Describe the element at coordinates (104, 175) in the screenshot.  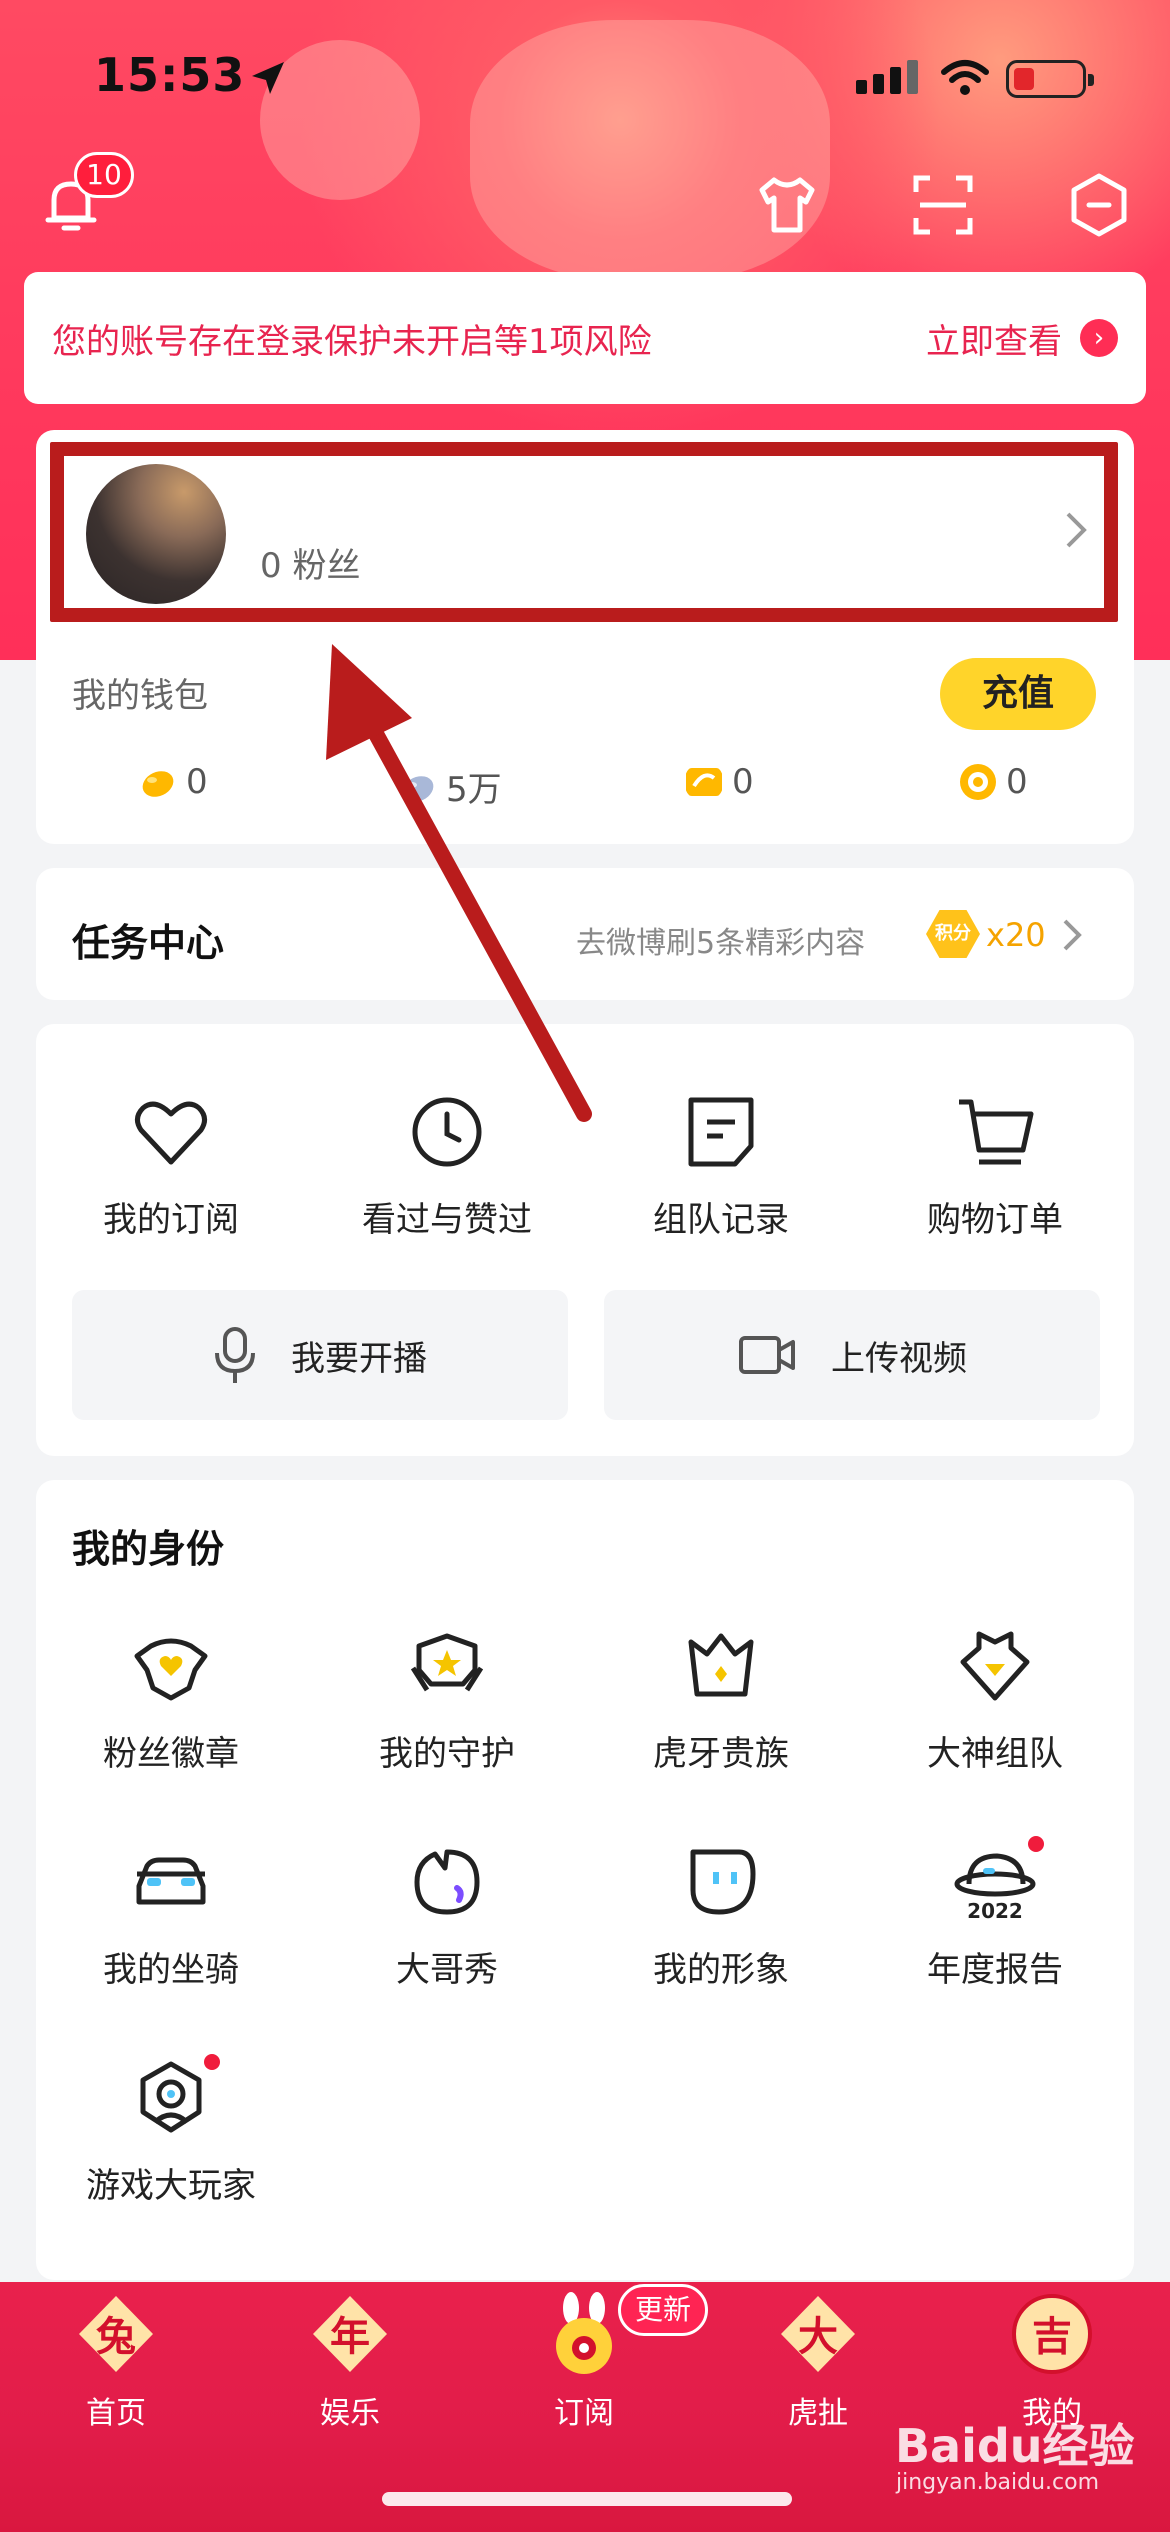
I see `notification-badge: 10` at that location.